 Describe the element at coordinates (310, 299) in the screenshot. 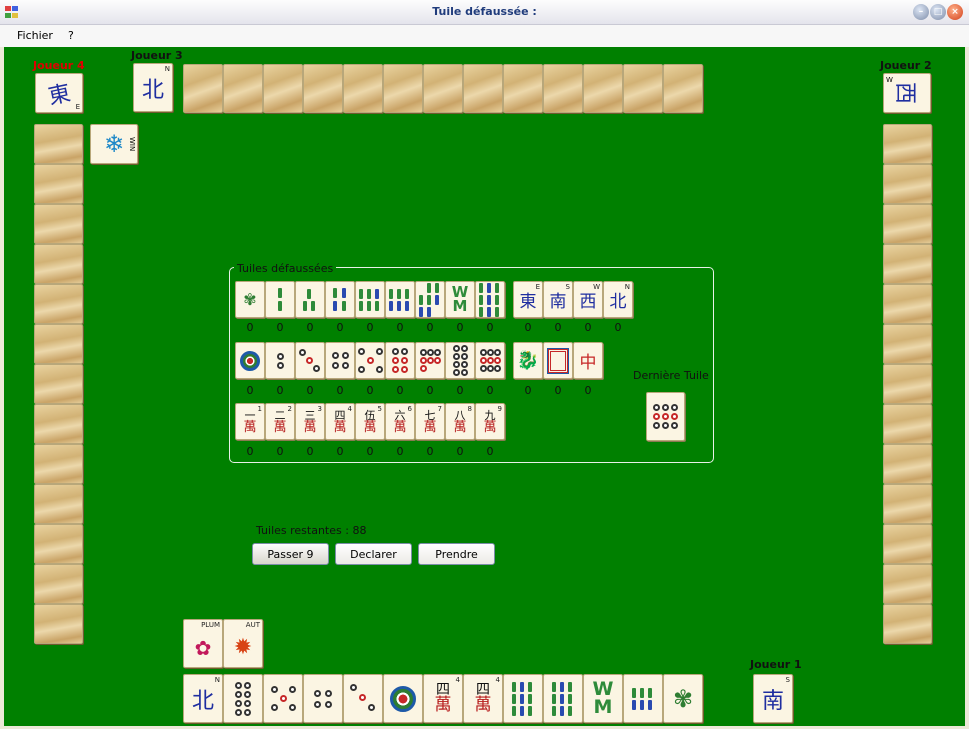

I see `bamboo-3-tile` at that location.